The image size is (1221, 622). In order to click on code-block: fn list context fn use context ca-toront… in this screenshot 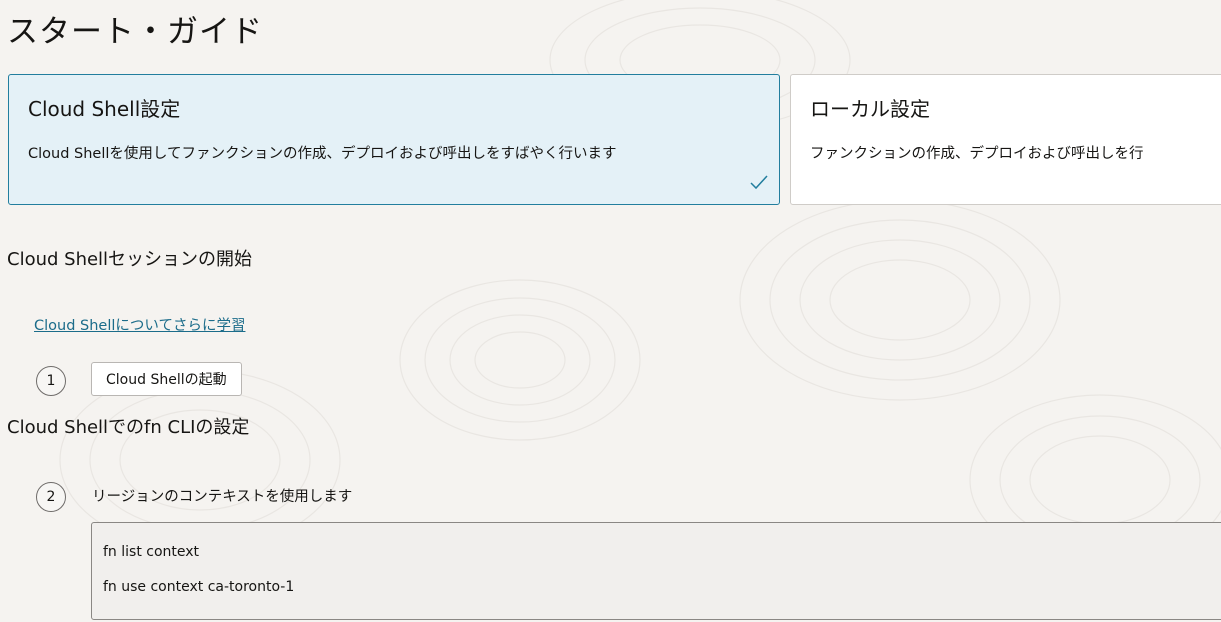, I will do `click(656, 571)`.